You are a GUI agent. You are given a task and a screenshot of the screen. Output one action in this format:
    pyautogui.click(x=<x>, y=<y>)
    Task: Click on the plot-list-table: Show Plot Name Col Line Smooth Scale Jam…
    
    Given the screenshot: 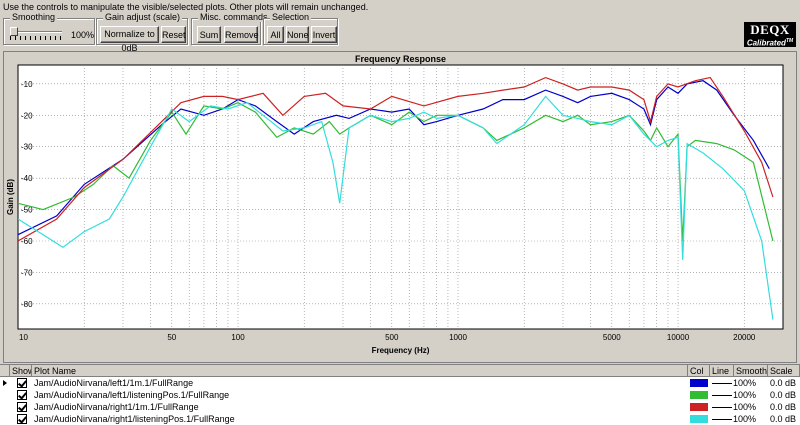 What is the action you would take?
    pyautogui.click(x=400, y=394)
    